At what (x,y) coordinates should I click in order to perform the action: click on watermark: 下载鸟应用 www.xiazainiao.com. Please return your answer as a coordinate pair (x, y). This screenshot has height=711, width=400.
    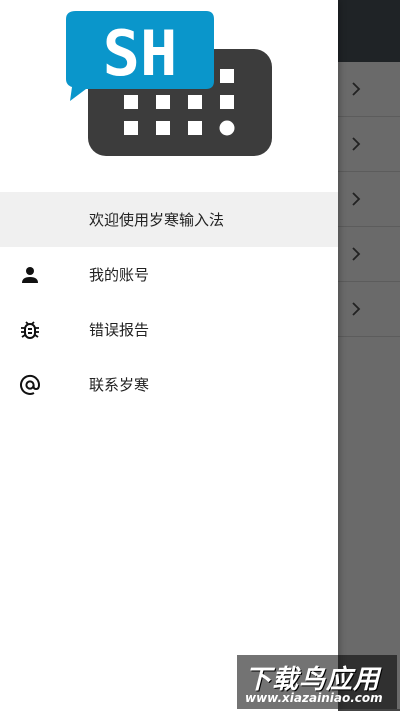
    Looking at the image, I should click on (317, 682).